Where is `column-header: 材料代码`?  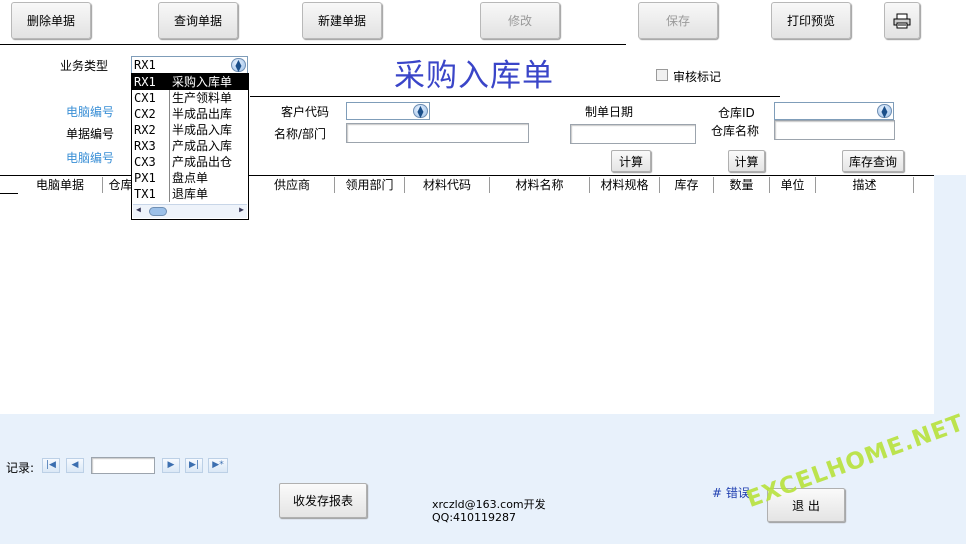
column-header: 材料代码 is located at coordinates (447, 185).